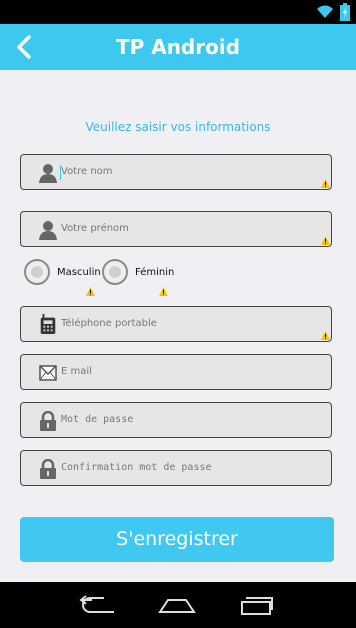 The image size is (356, 628). I want to click on page-title: TP Android, so click(178, 47).